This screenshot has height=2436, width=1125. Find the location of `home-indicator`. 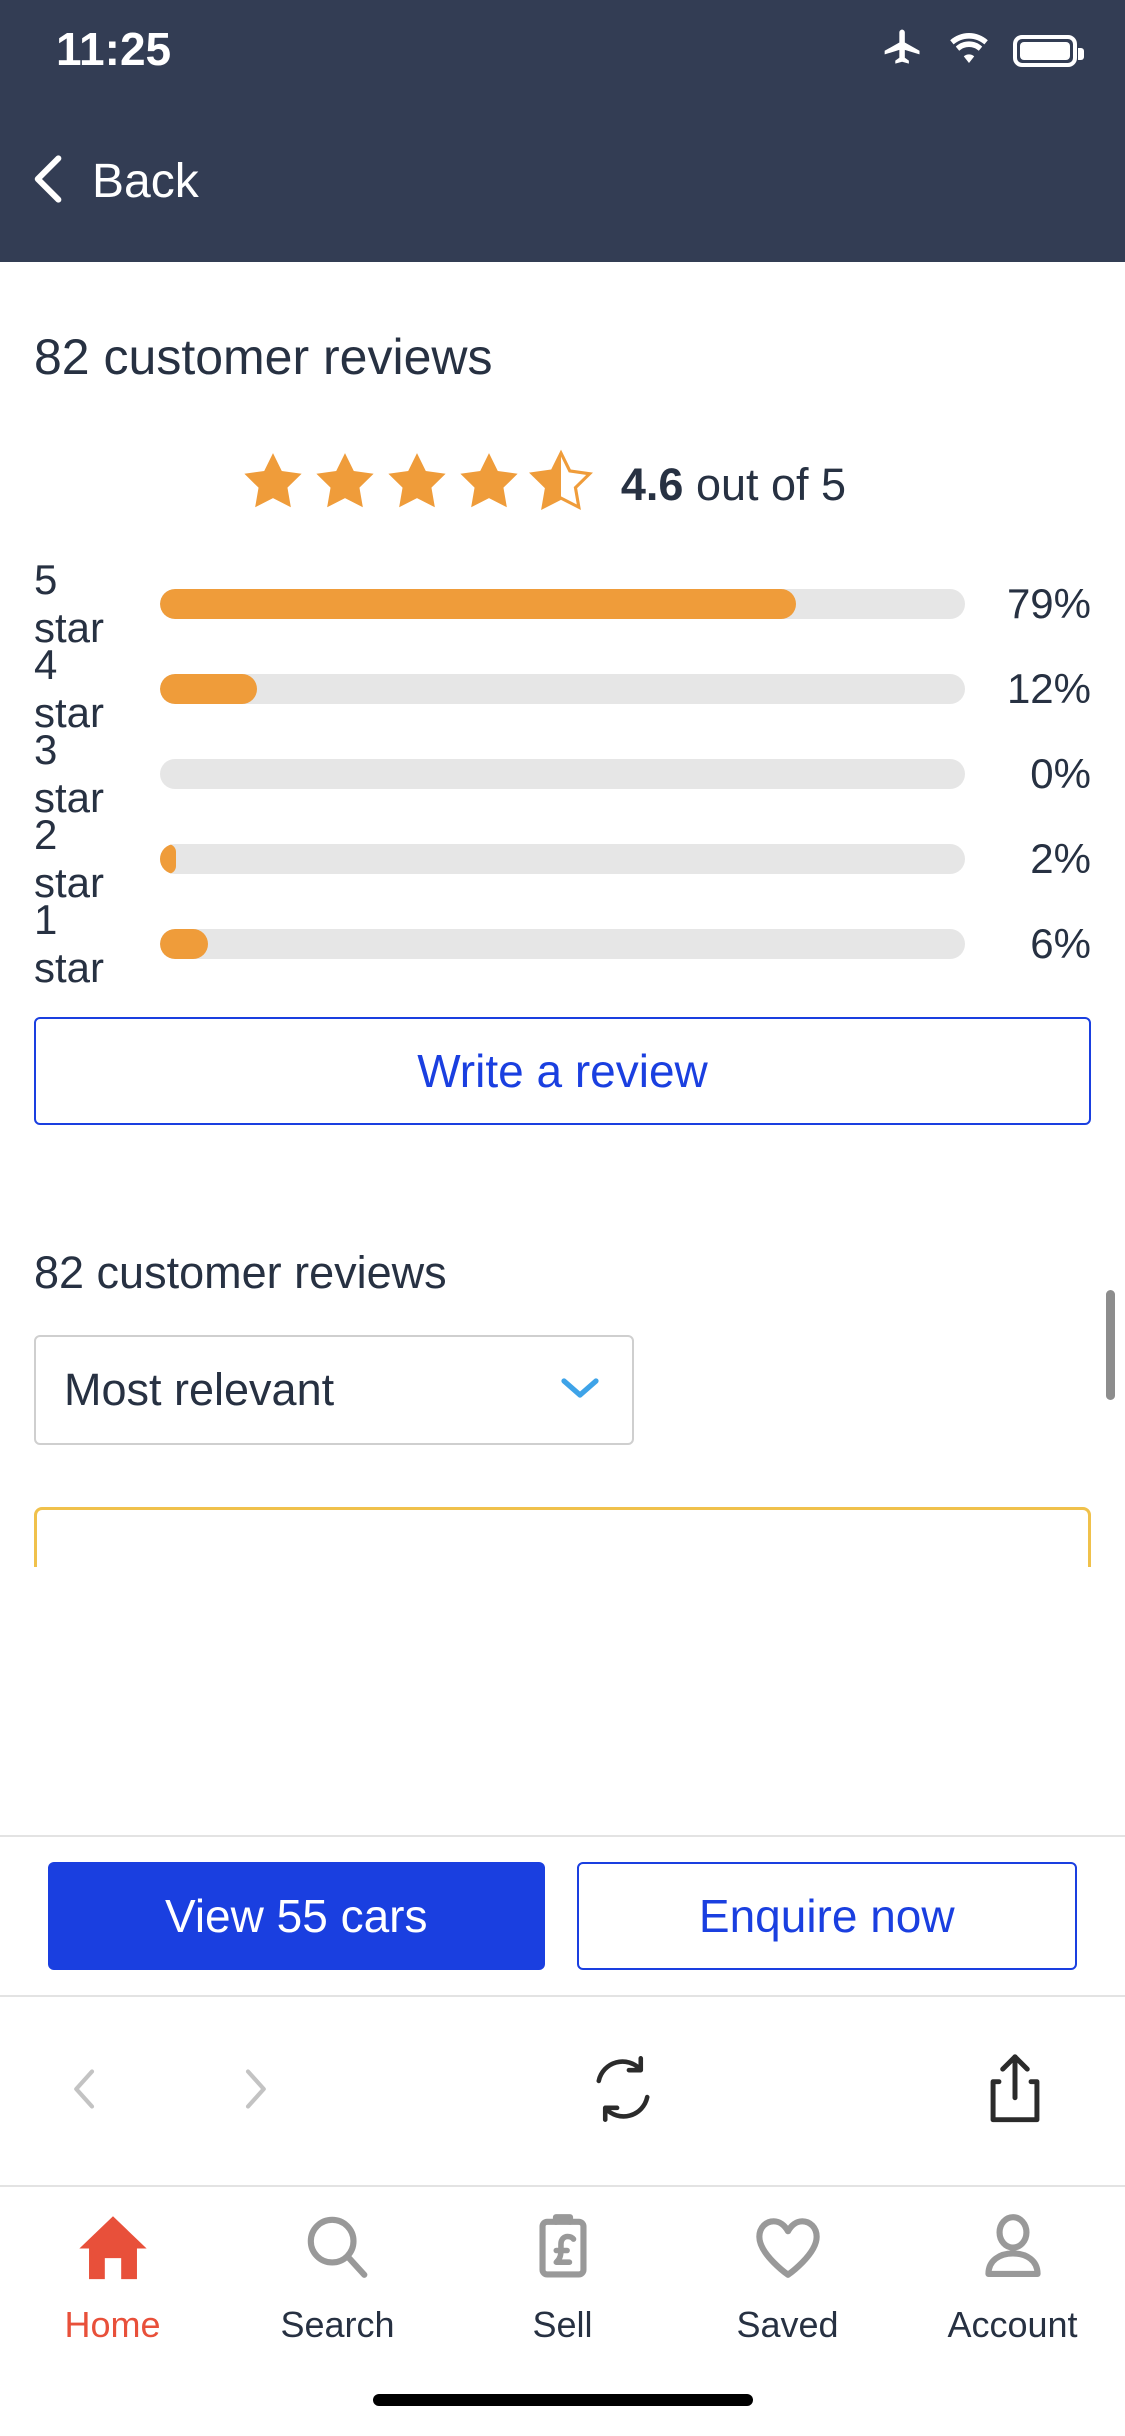

home-indicator is located at coordinates (562, 2400).